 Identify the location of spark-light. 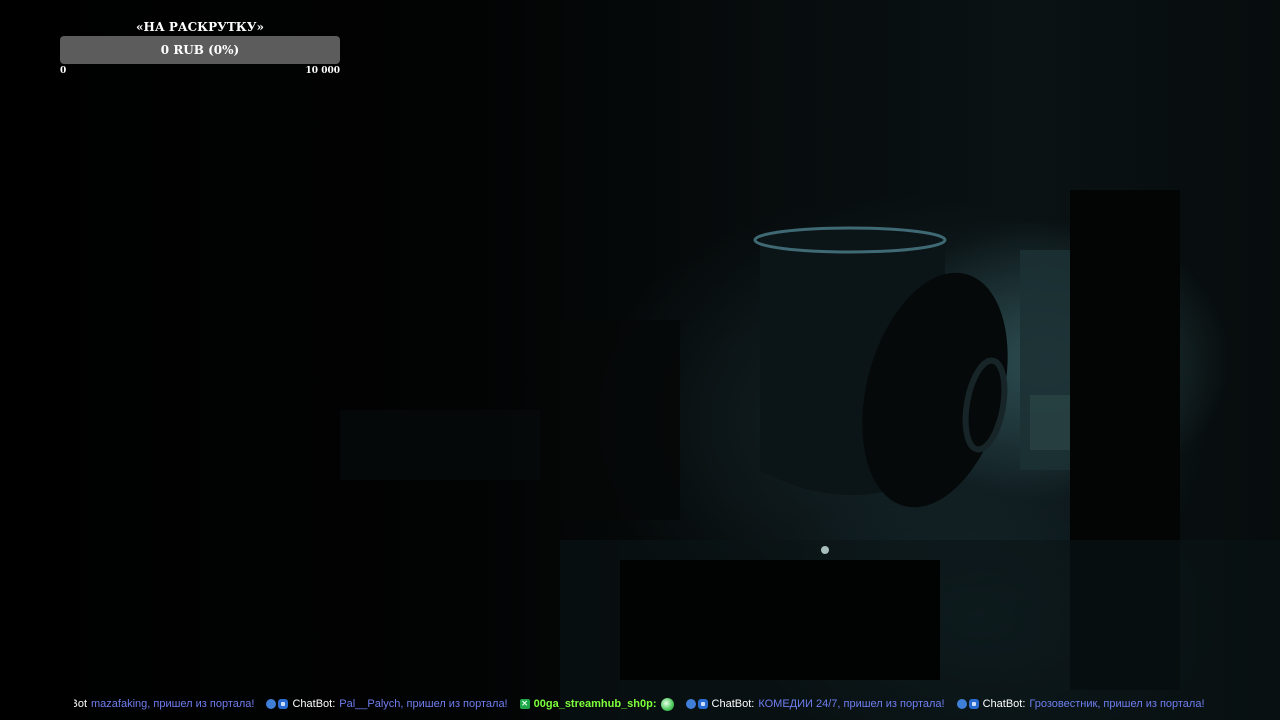
(825, 550).